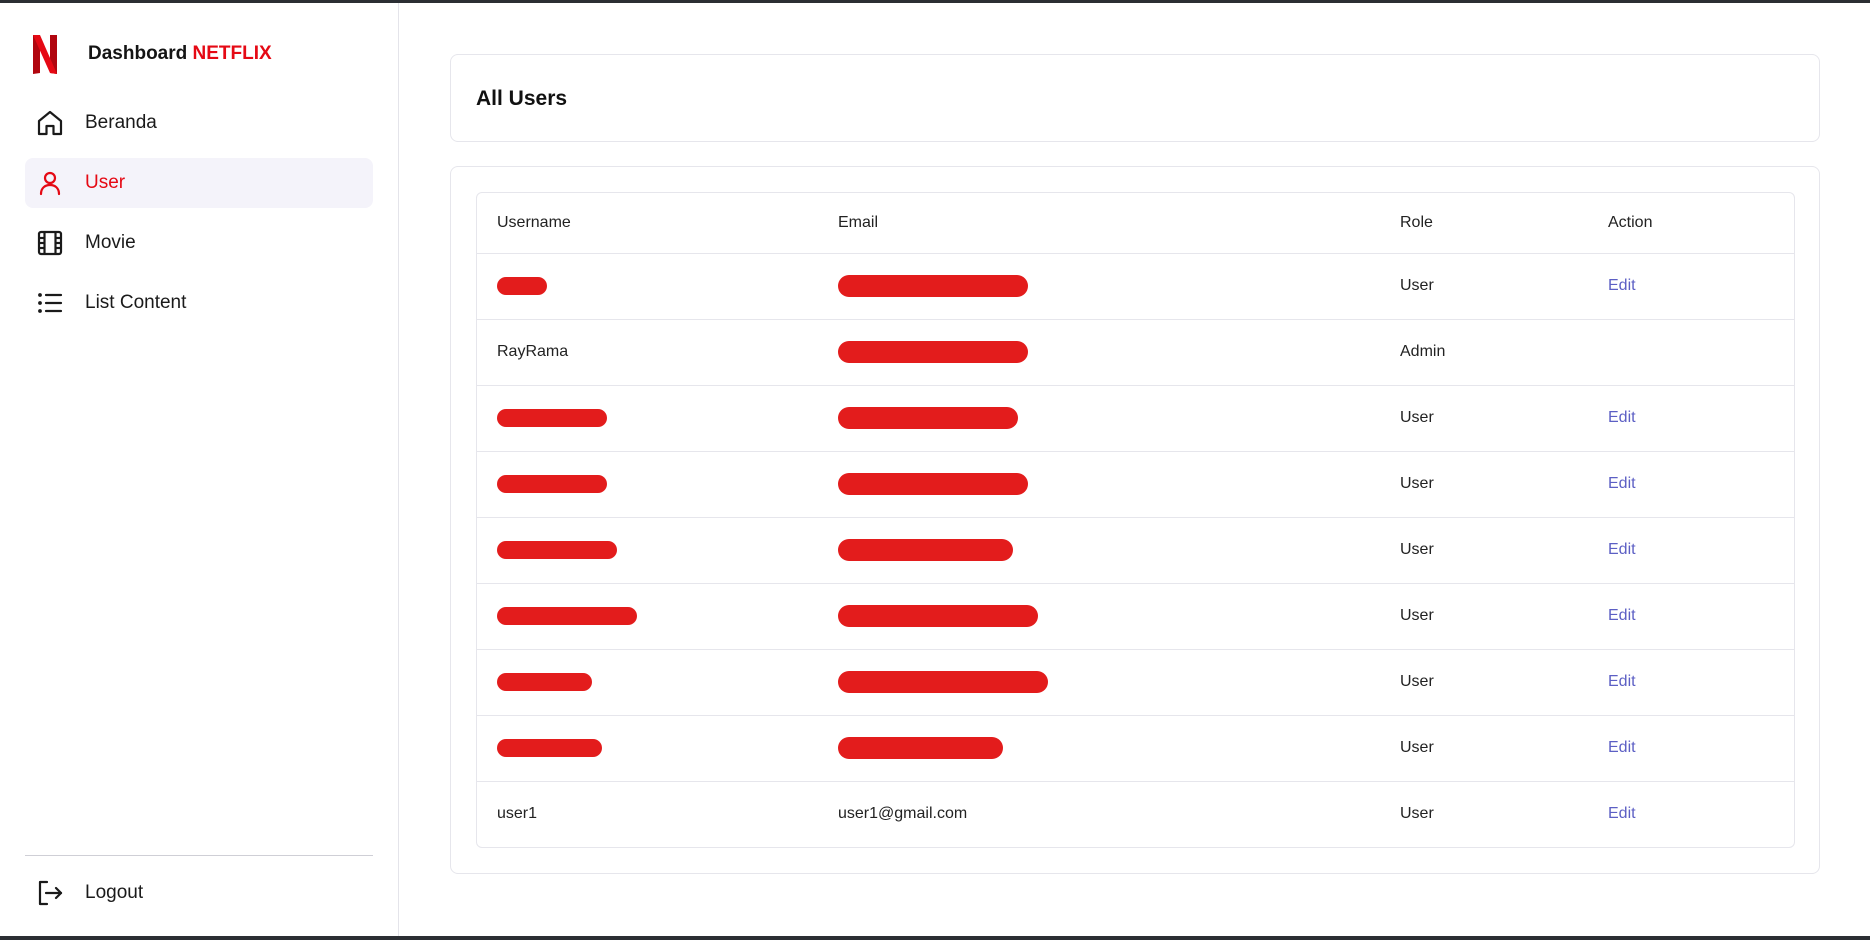  I want to click on cell-username: user1, so click(517, 814).